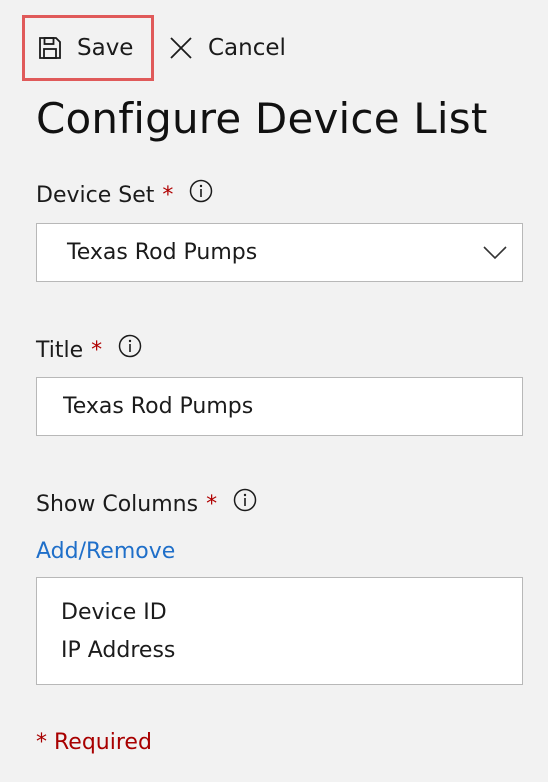 The width and height of the screenshot is (548, 782). I want to click on save-icon, so click(50, 48).